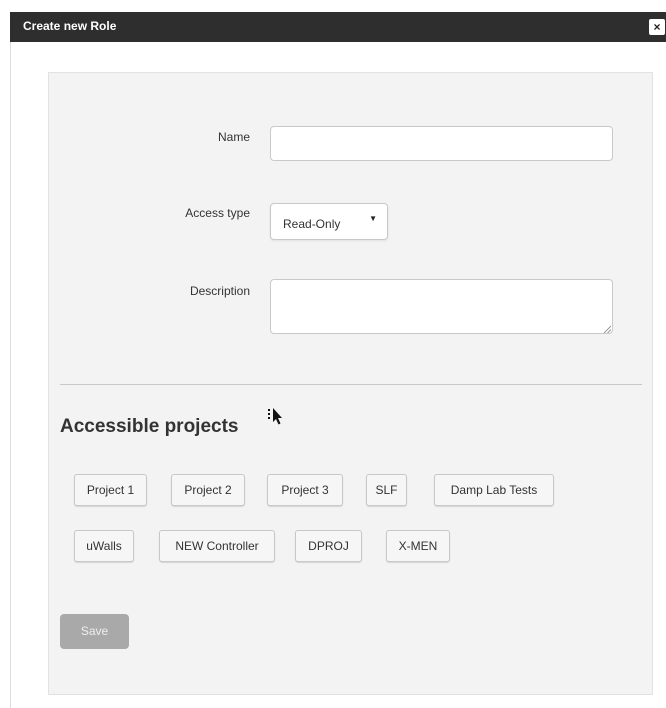 The image size is (666, 708). I want to click on section-divider, so click(351, 384).